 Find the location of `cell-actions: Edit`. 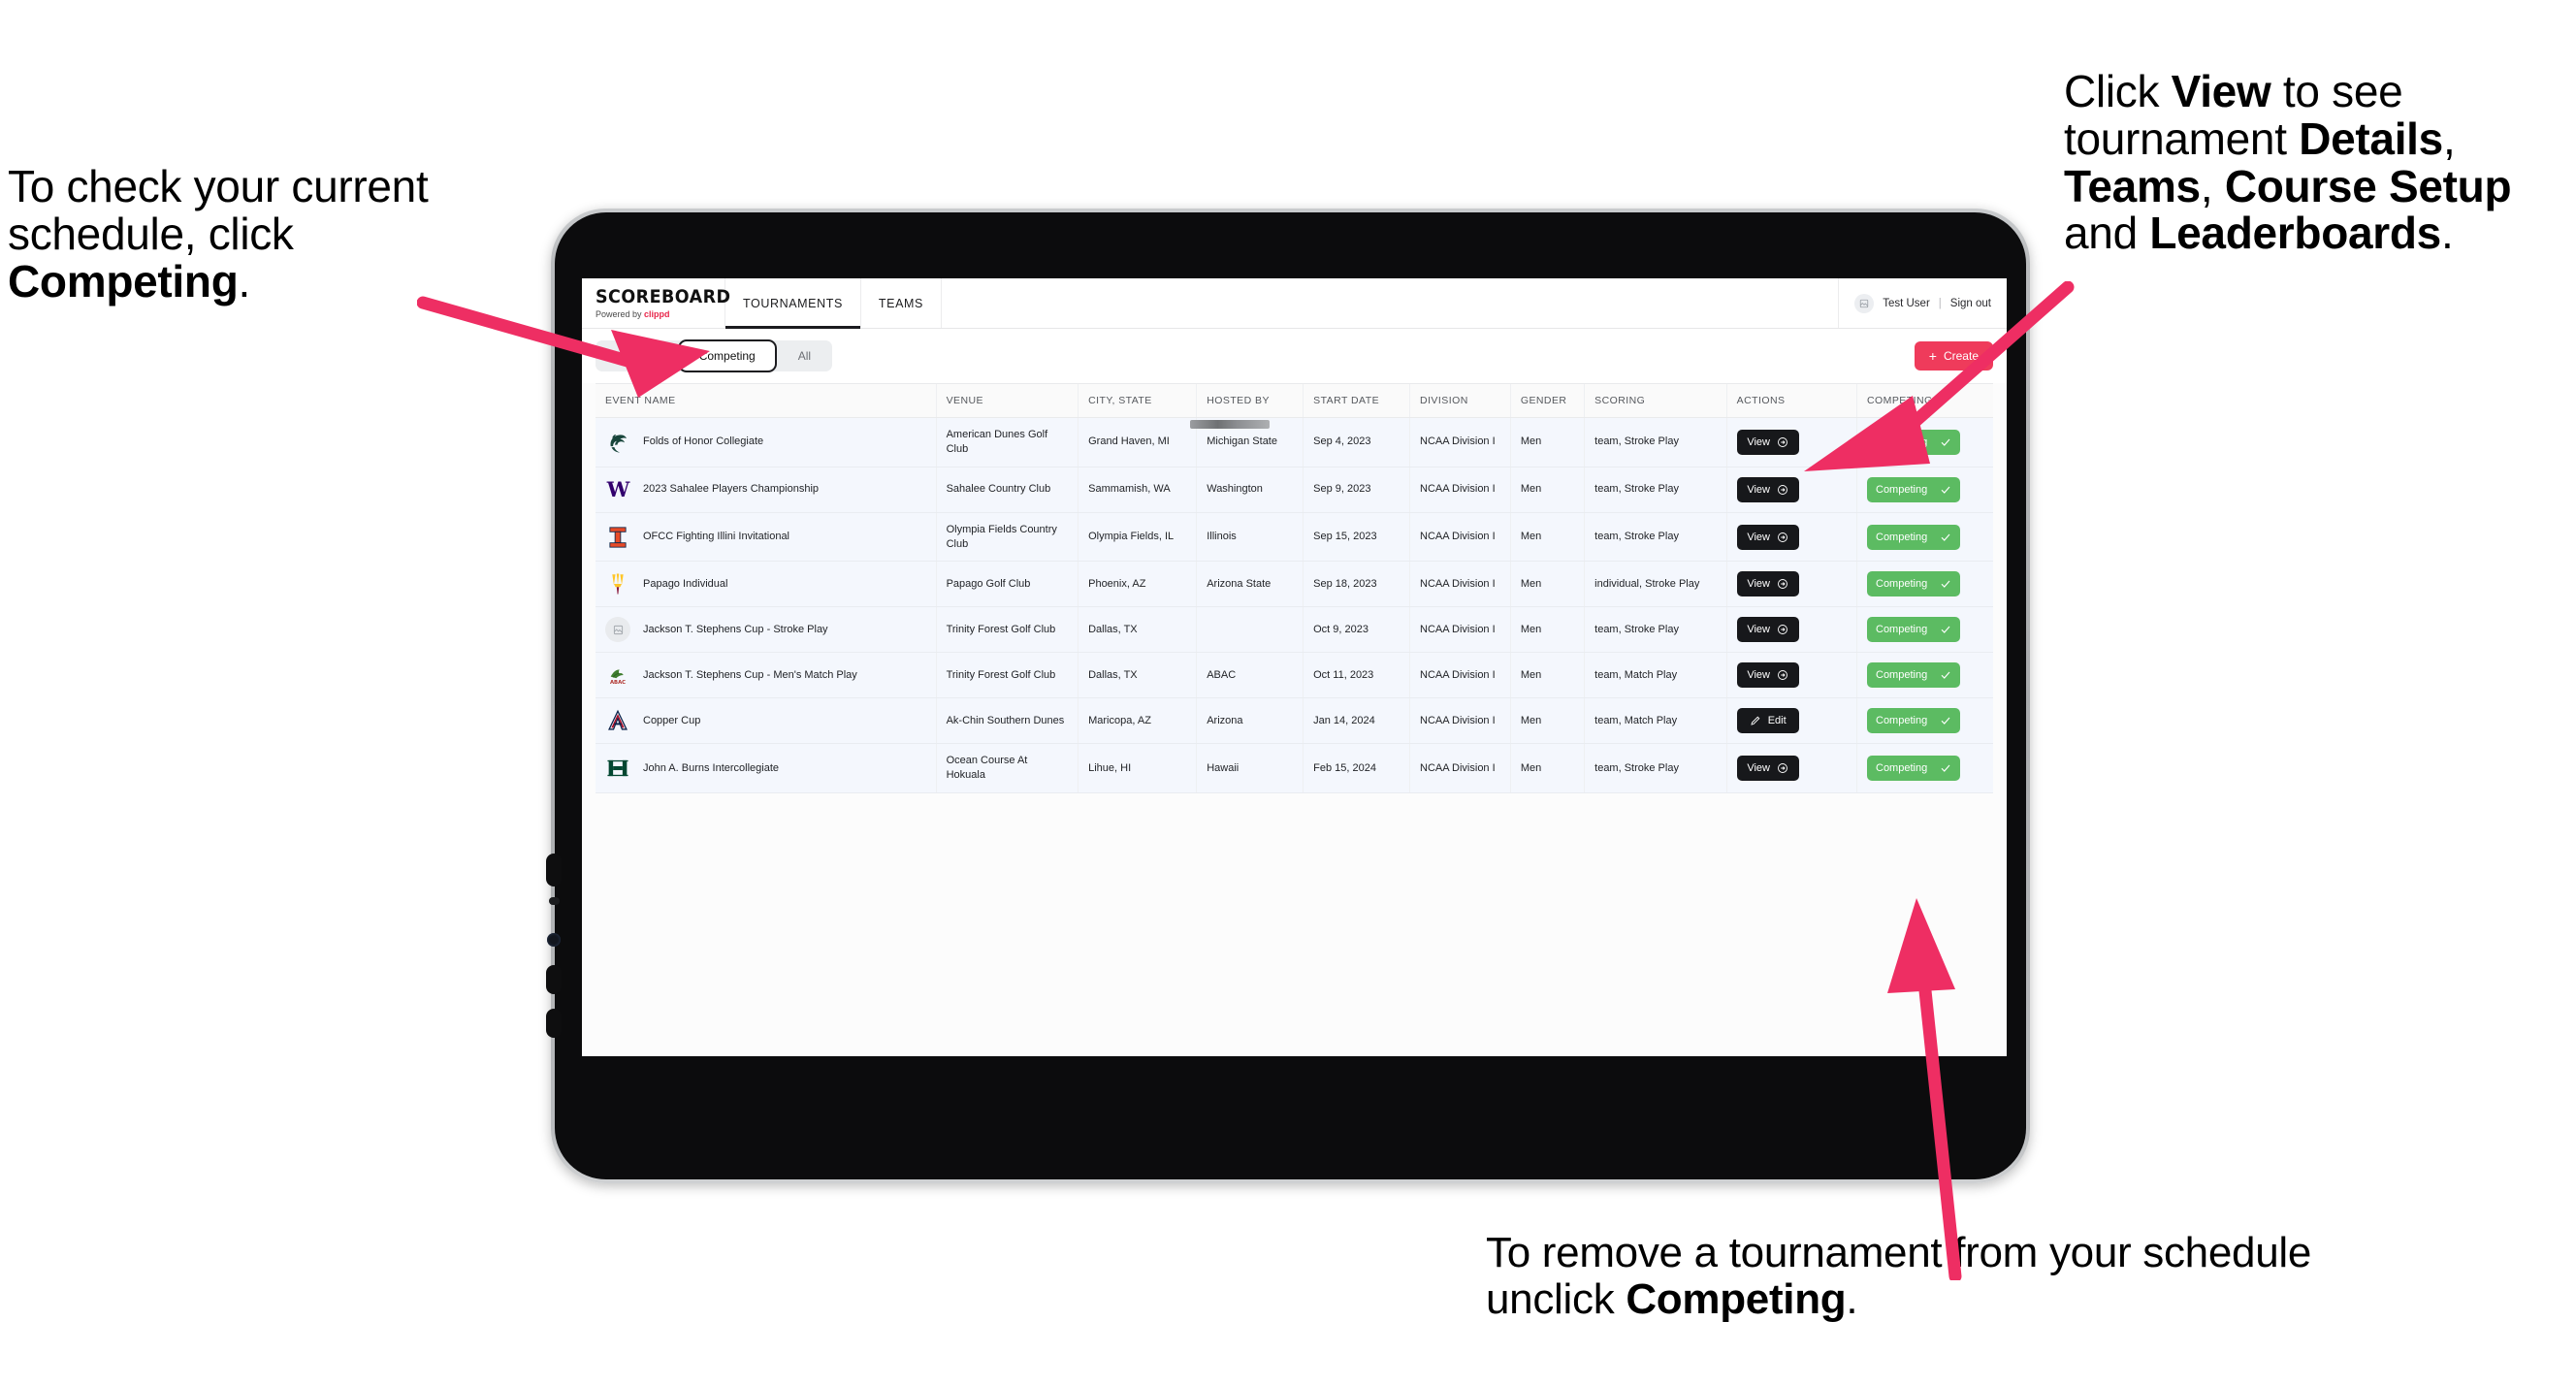

cell-actions: Edit is located at coordinates (1791, 721).